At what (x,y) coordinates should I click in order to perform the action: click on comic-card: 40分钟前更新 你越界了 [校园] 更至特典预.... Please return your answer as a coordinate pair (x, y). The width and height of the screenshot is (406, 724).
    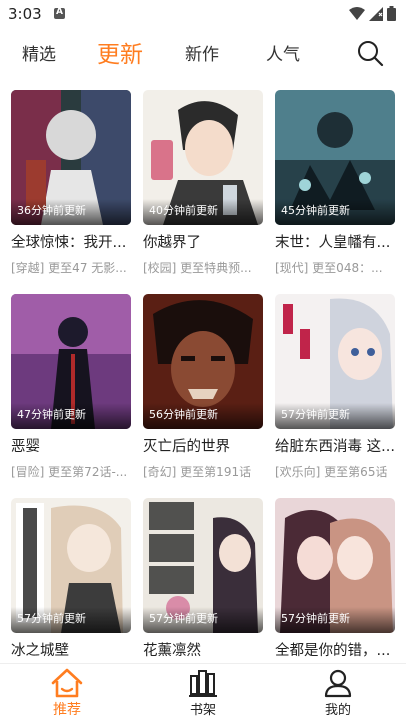
    Looking at the image, I should click on (203, 183).